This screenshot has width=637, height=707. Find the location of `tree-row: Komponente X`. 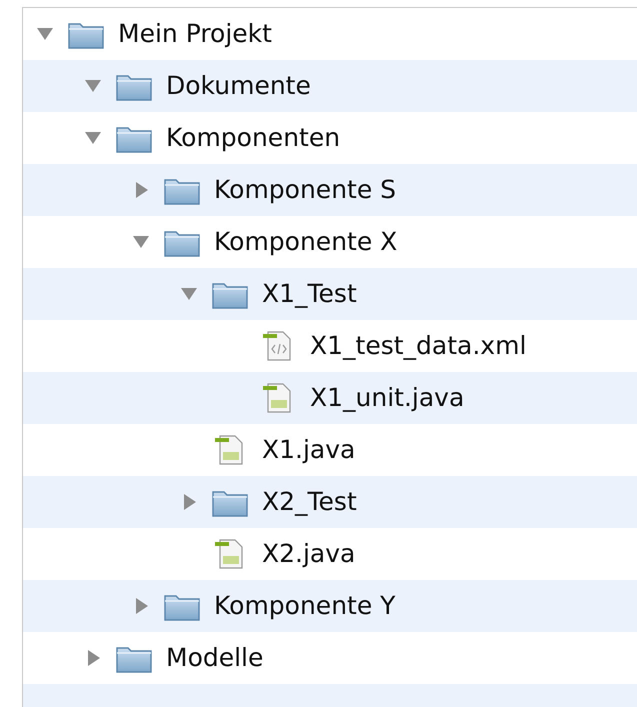

tree-row: Komponente X is located at coordinates (330, 242).